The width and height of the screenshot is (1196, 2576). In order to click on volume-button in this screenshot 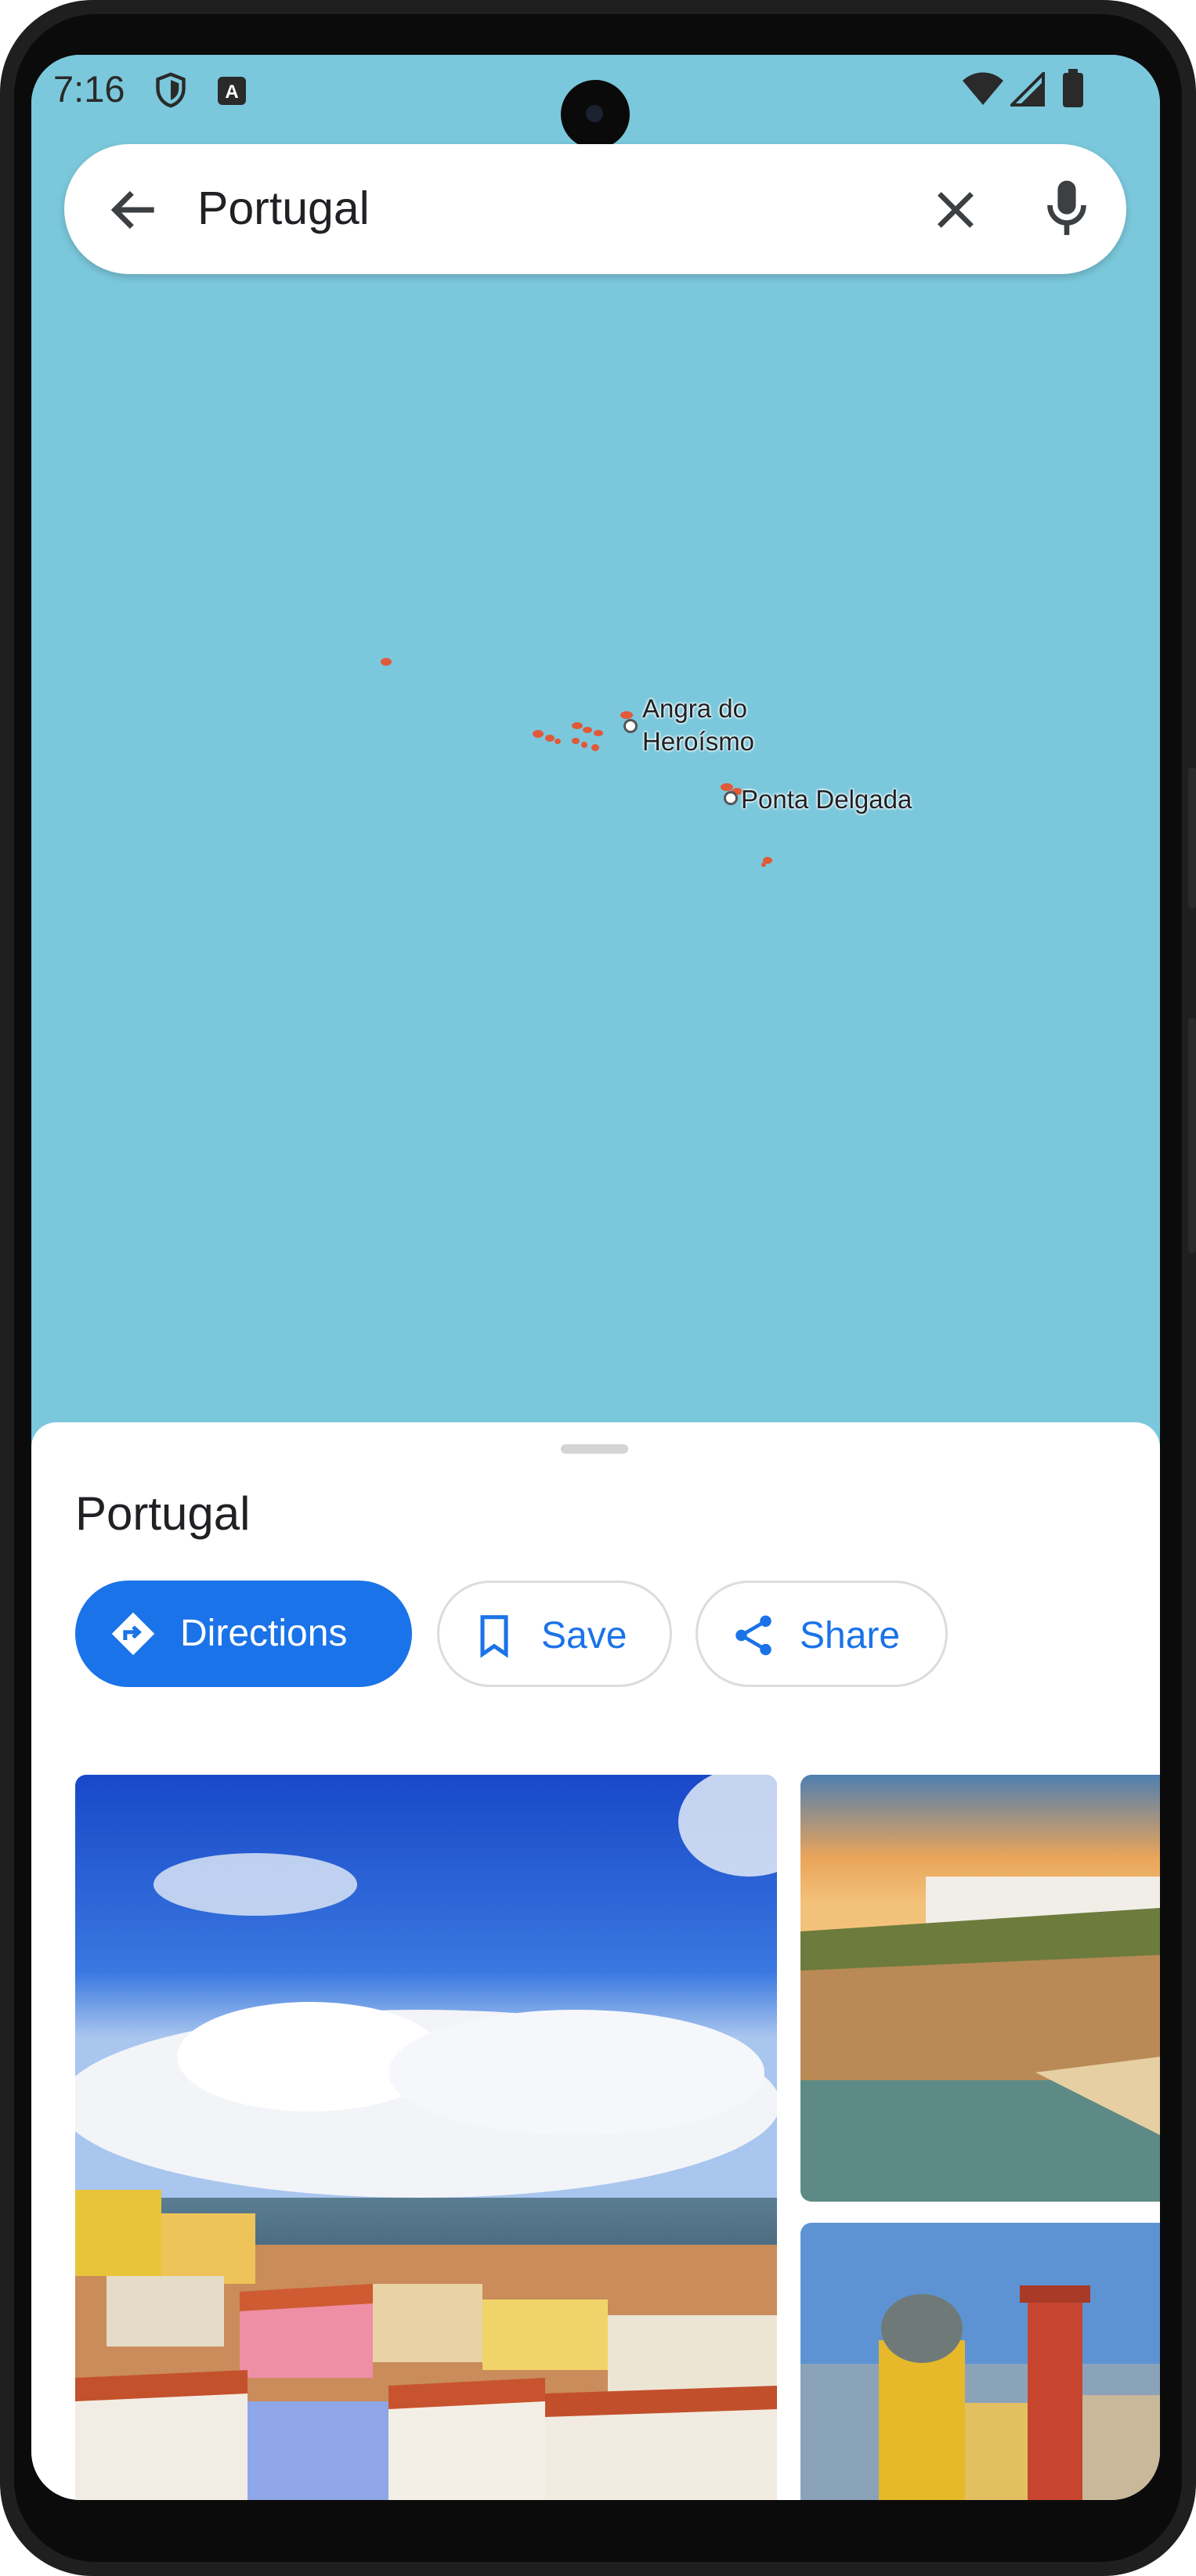, I will do `click(1192, 1135)`.